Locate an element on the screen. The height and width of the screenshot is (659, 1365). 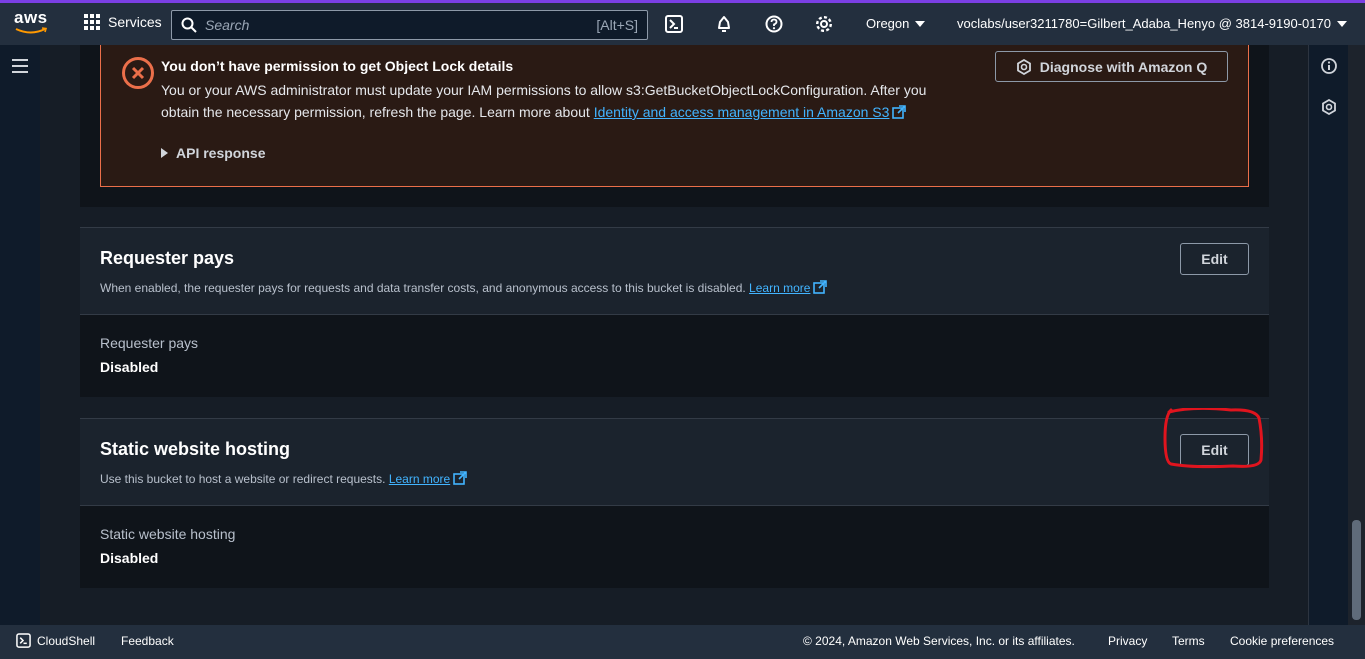
diagnose-label: Diagnose with Amazon Q is located at coordinates (1123, 66).